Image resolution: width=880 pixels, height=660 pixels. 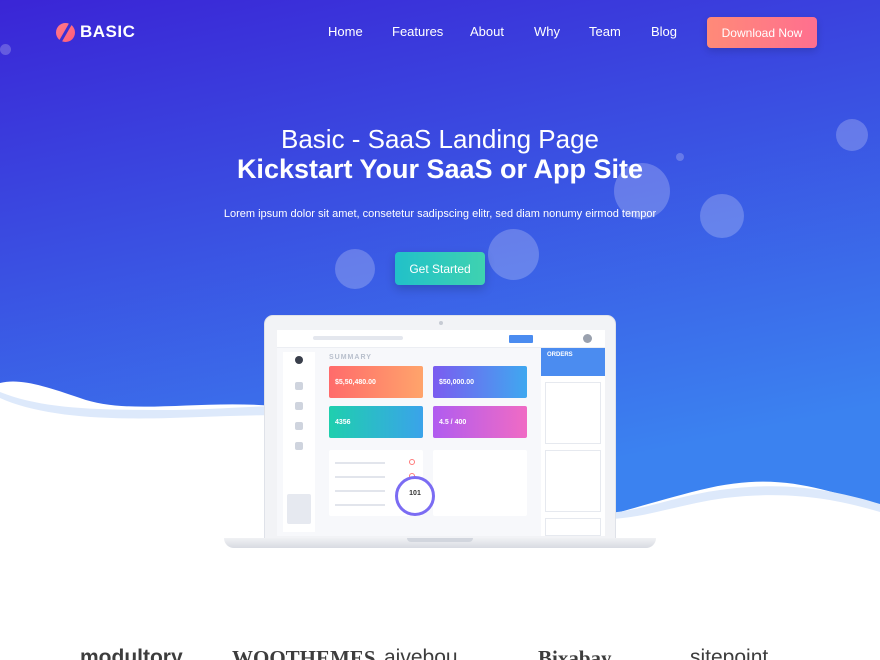 I want to click on partner-logo: modultory, so click(x=131, y=653).